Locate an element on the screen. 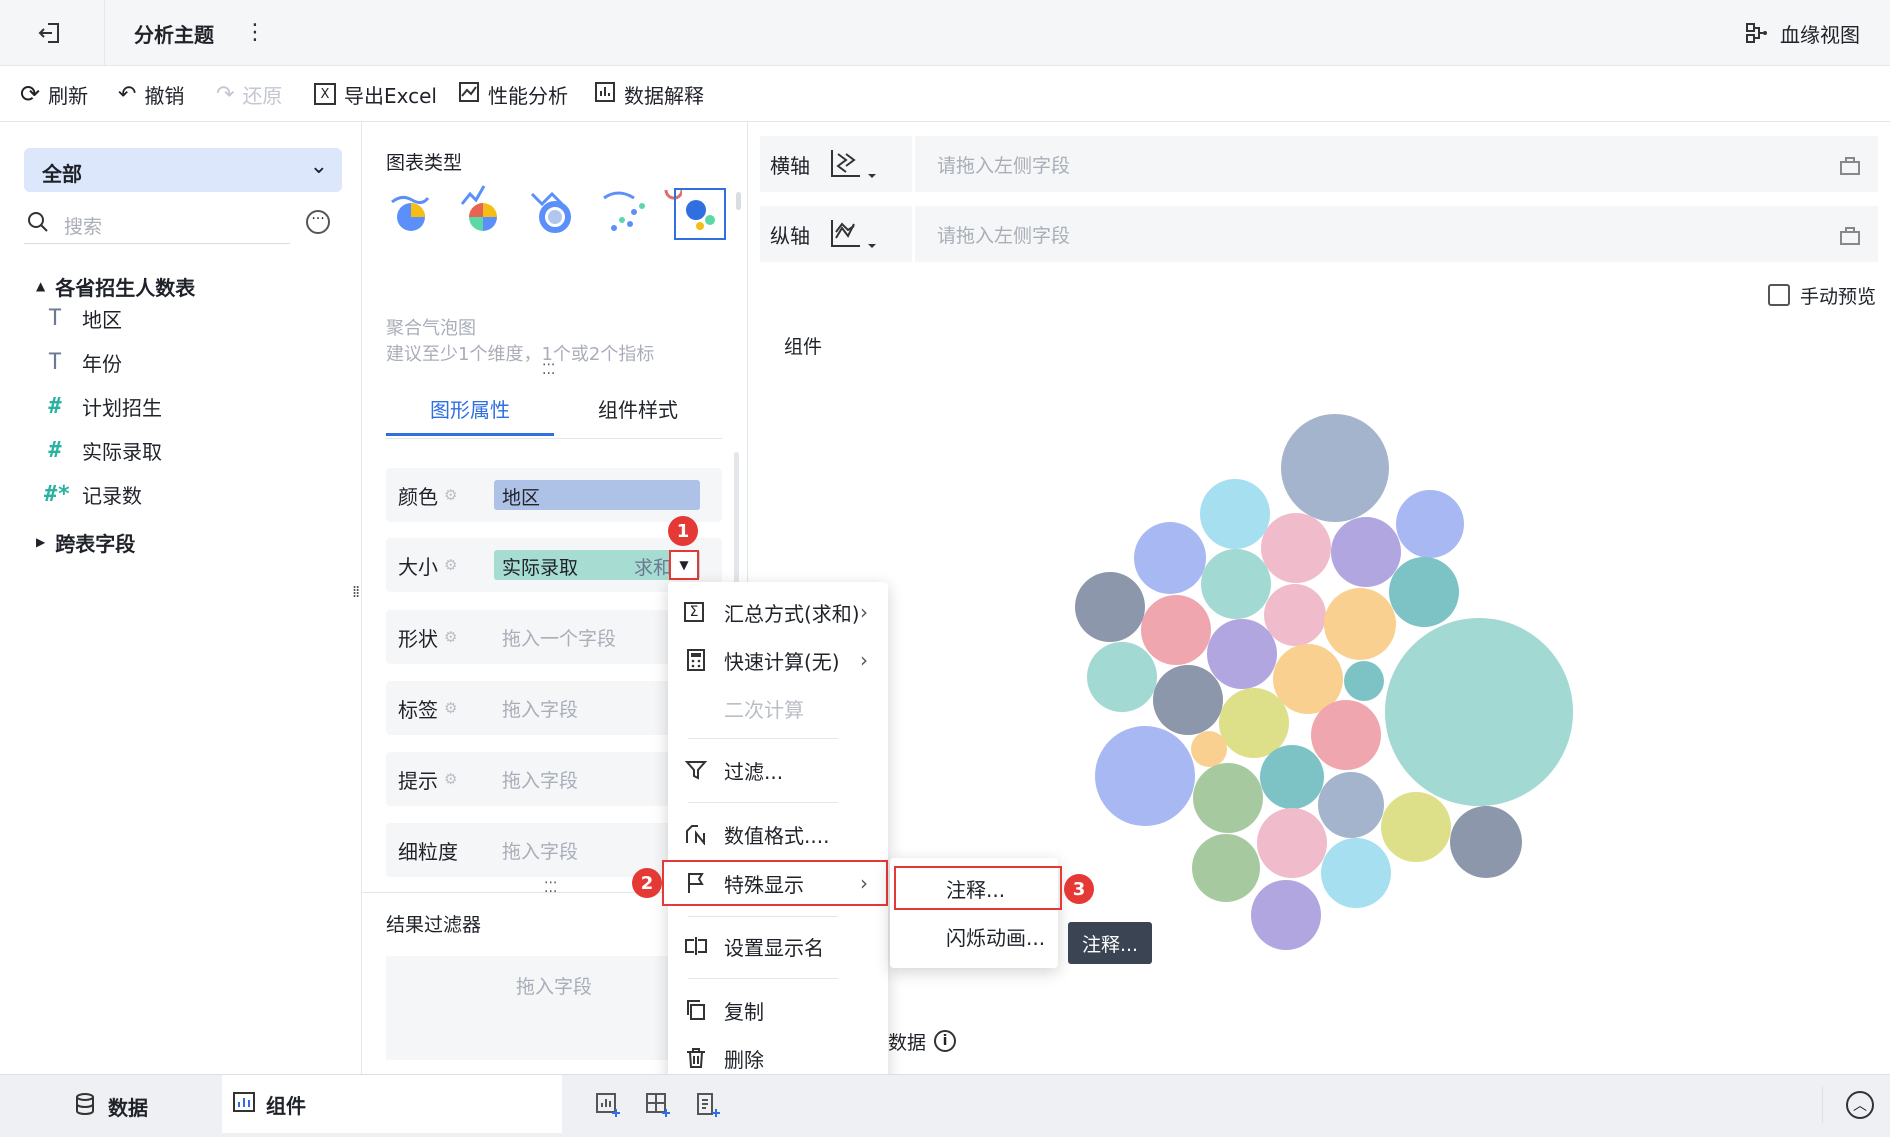 The height and width of the screenshot is (1138, 1890). field-item: T 地区 is located at coordinates (83, 318).